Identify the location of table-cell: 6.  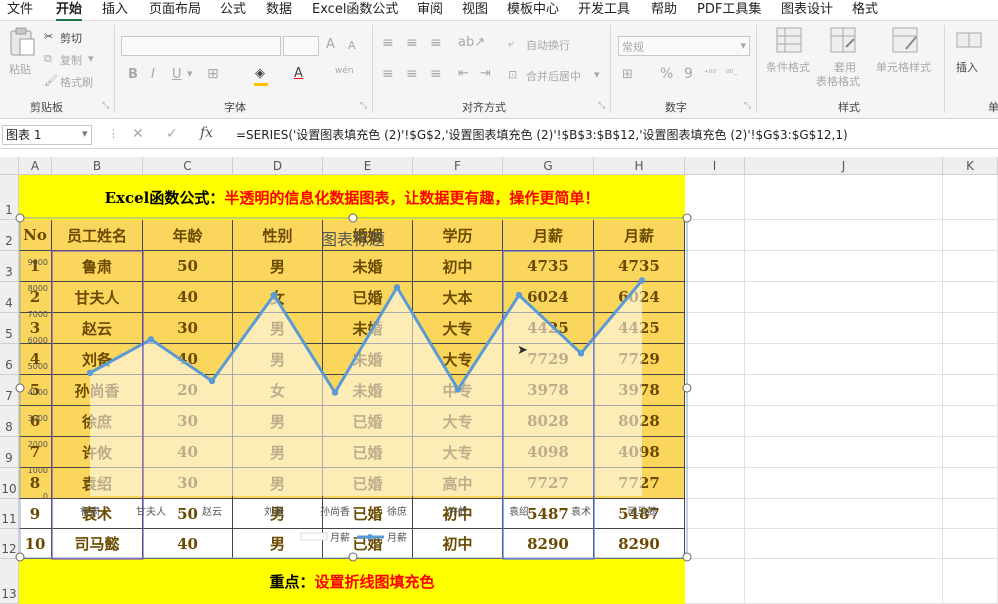
(35, 421).